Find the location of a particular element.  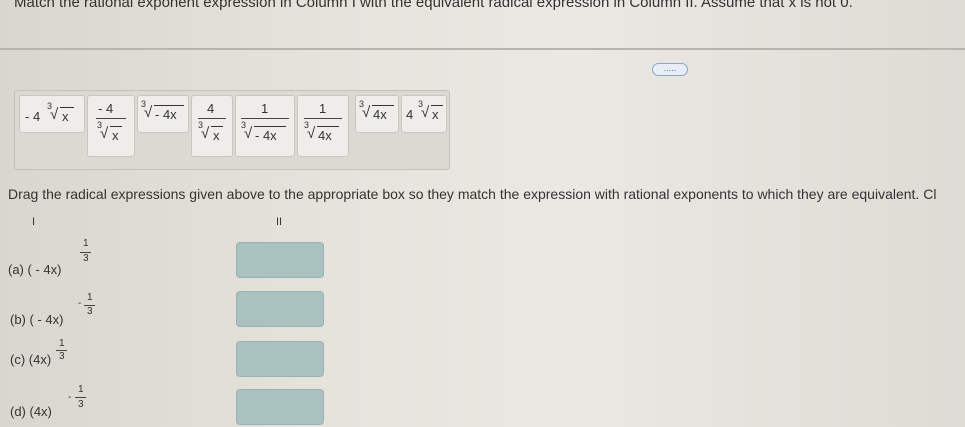

tile-numerator: - 4 is located at coordinates (106, 108).